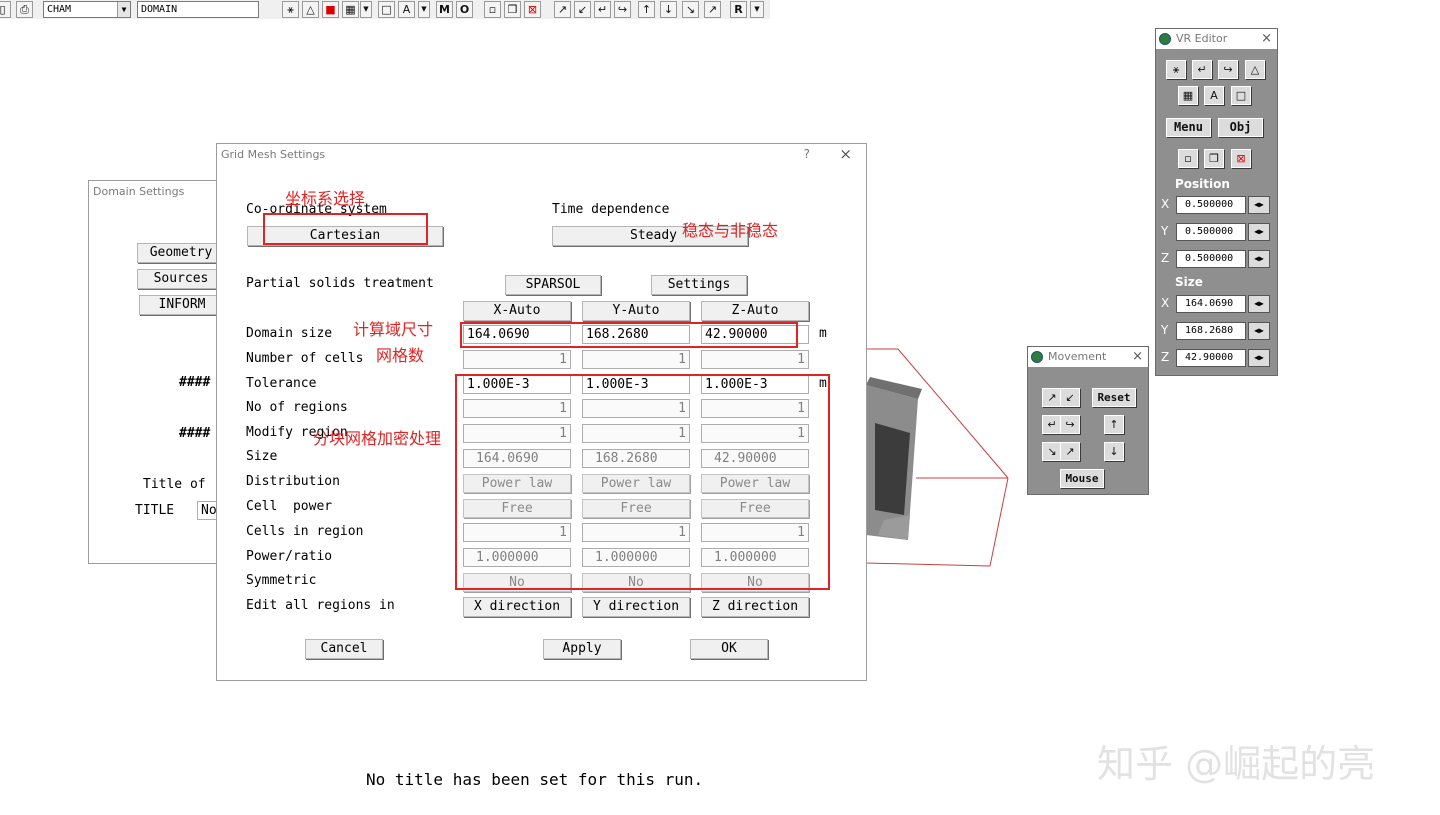  Describe the element at coordinates (464, 9) in the screenshot. I see `o-icon: O` at that location.